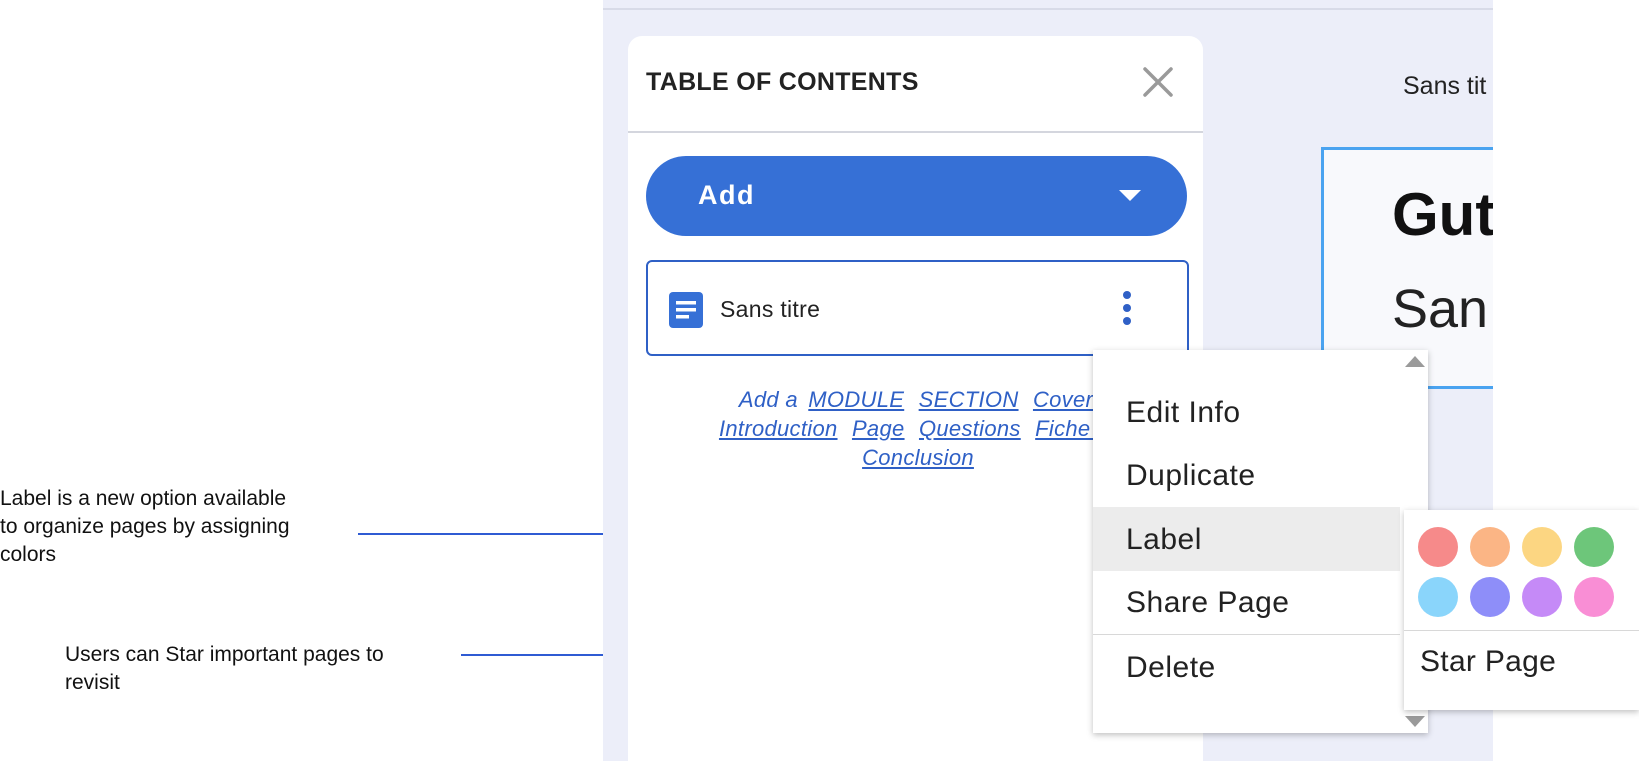  I want to click on add-button-label: Add, so click(726, 195).